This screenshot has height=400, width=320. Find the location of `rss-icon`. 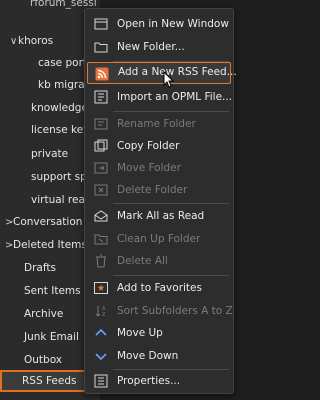

rss-icon is located at coordinates (102, 74).